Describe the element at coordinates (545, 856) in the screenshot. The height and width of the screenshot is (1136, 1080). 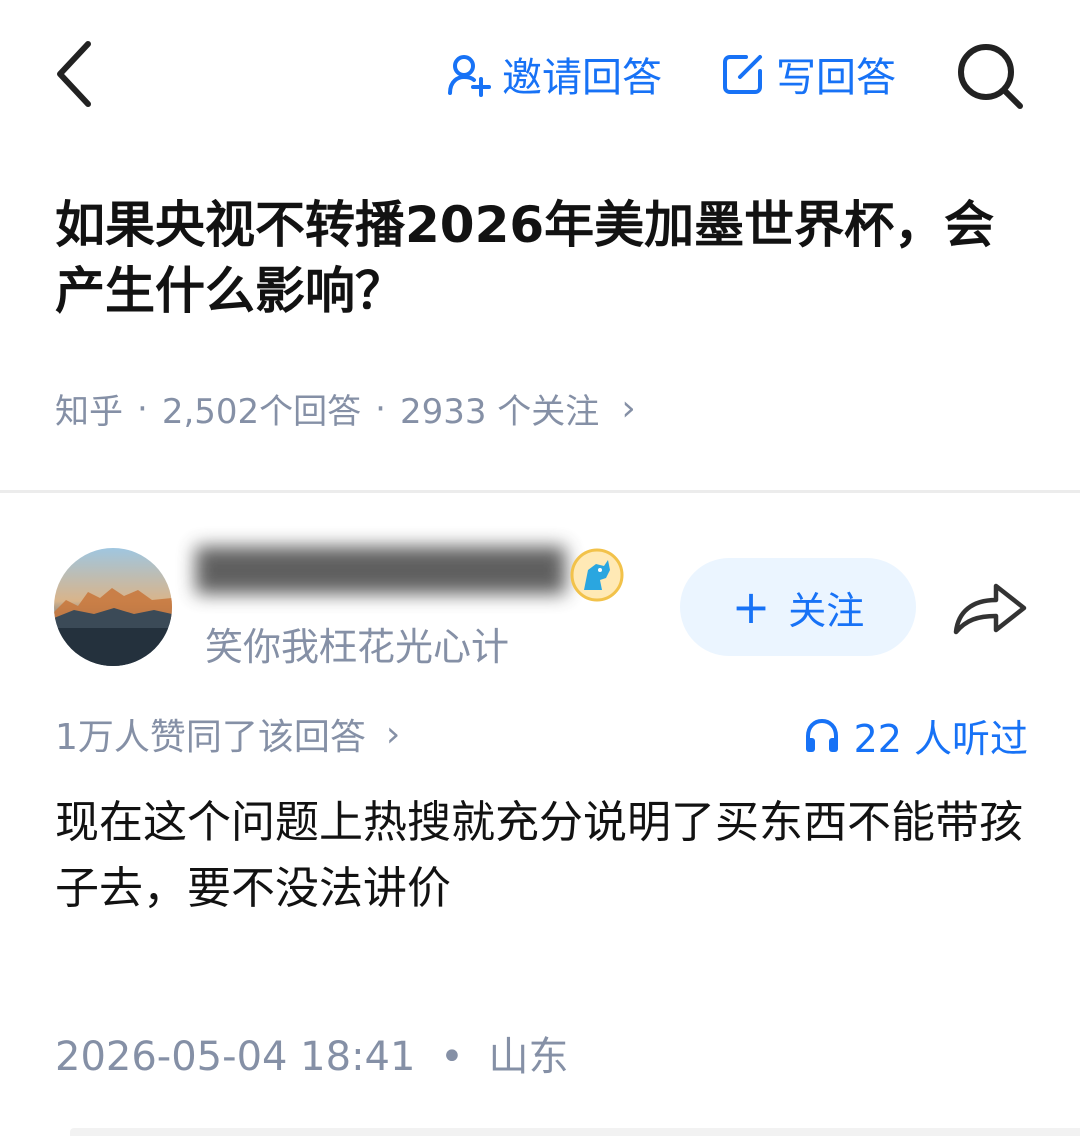
I see `answer-content: 现在这个问题上热搜就充分说明了买东西不能带孩子去，要不没法讲价` at that location.